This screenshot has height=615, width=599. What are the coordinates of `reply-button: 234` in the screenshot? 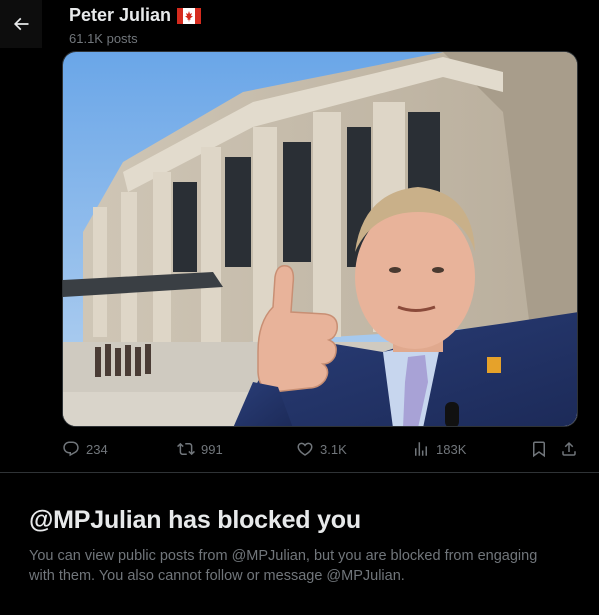 It's located at (85, 449).